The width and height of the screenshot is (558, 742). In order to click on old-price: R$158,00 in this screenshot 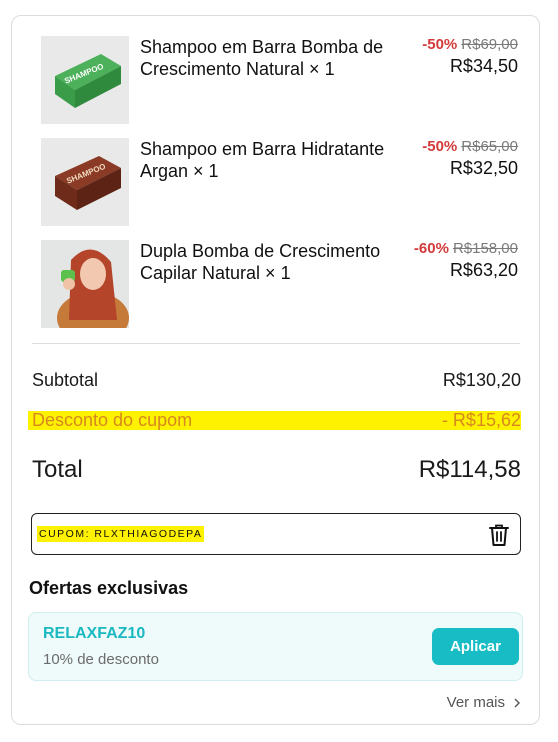, I will do `click(485, 248)`.